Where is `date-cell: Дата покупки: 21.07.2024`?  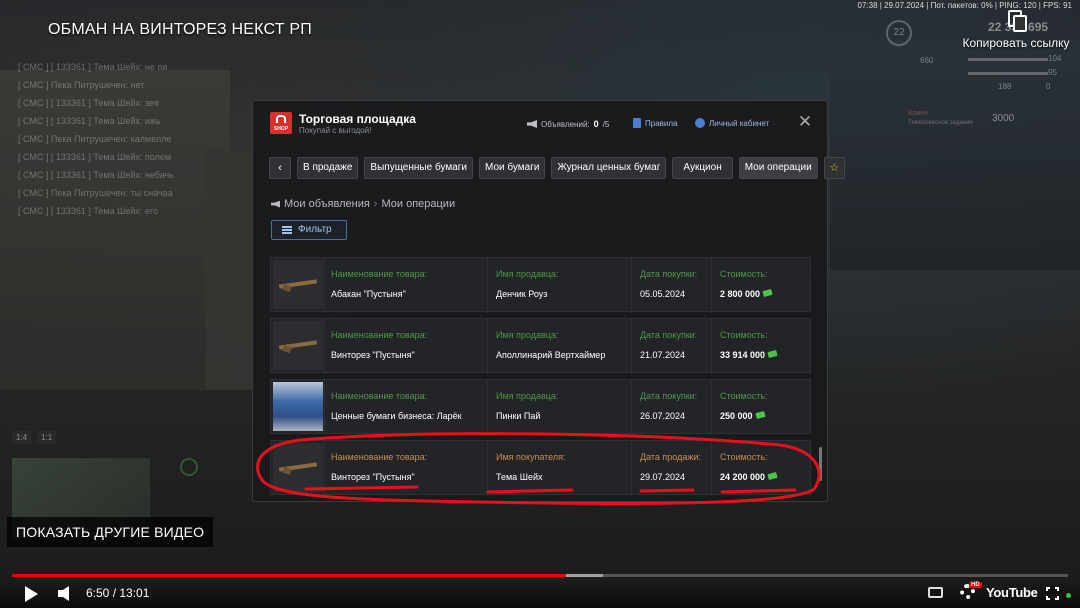 date-cell: Дата покупки: 21.07.2024 is located at coordinates (671, 346).